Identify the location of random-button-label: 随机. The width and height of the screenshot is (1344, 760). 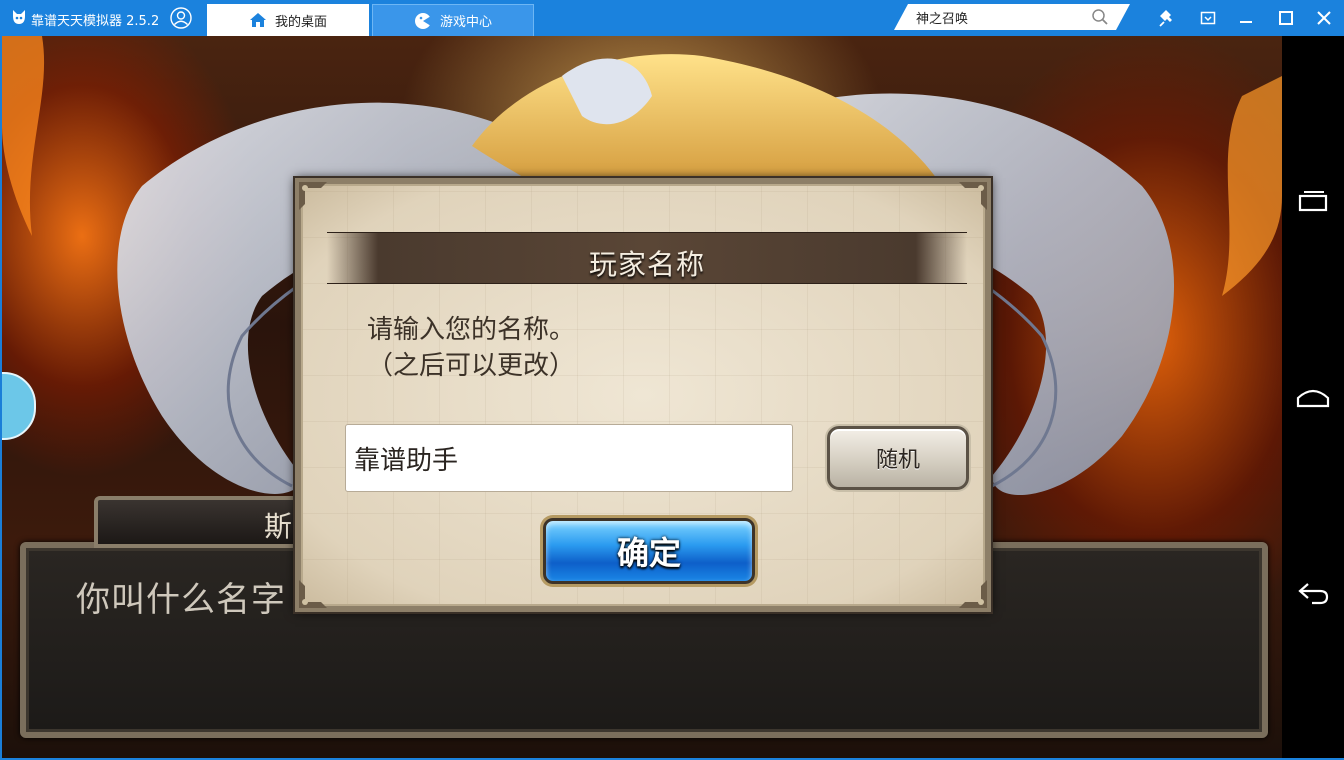
(897, 460).